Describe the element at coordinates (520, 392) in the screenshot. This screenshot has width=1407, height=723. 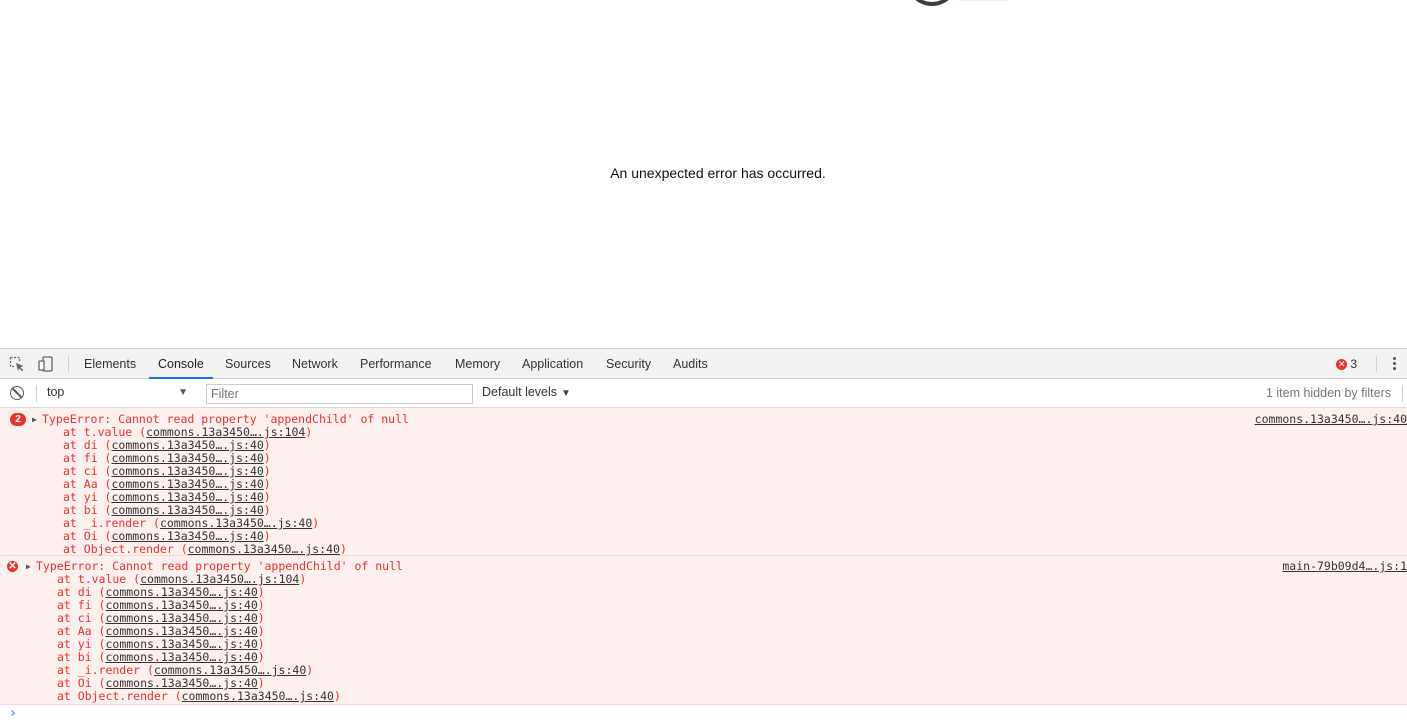
I see `log-levels-label: Default levels` at that location.